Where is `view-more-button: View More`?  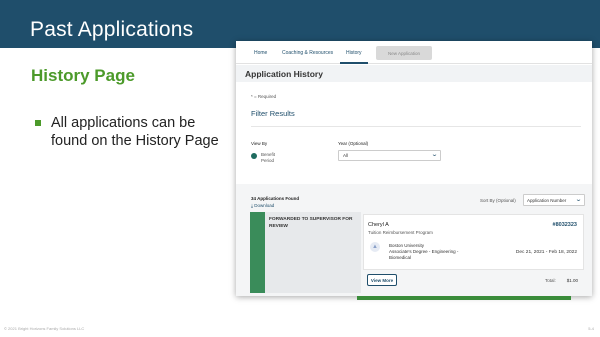
view-more-button: View More is located at coordinates (382, 280).